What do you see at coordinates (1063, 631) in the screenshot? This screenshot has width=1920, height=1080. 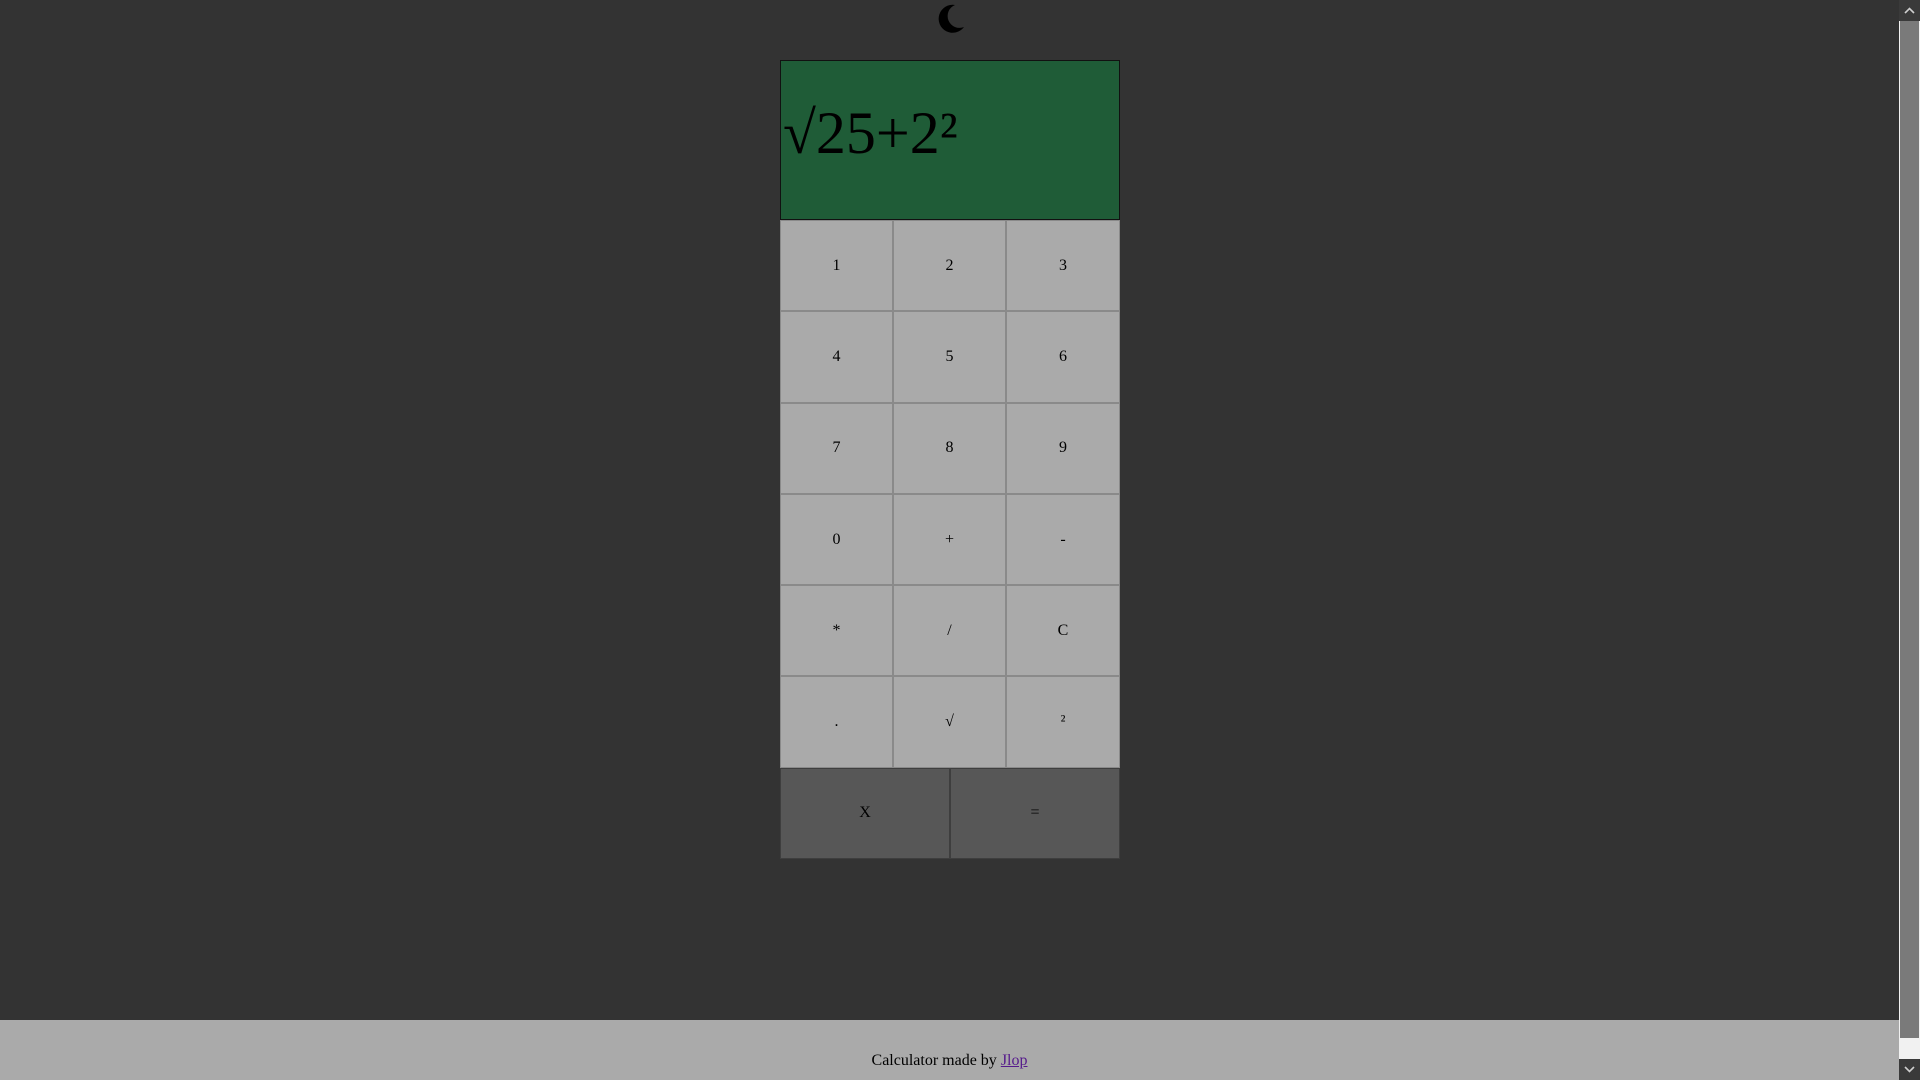 I see `key-clear: C` at bounding box center [1063, 631].